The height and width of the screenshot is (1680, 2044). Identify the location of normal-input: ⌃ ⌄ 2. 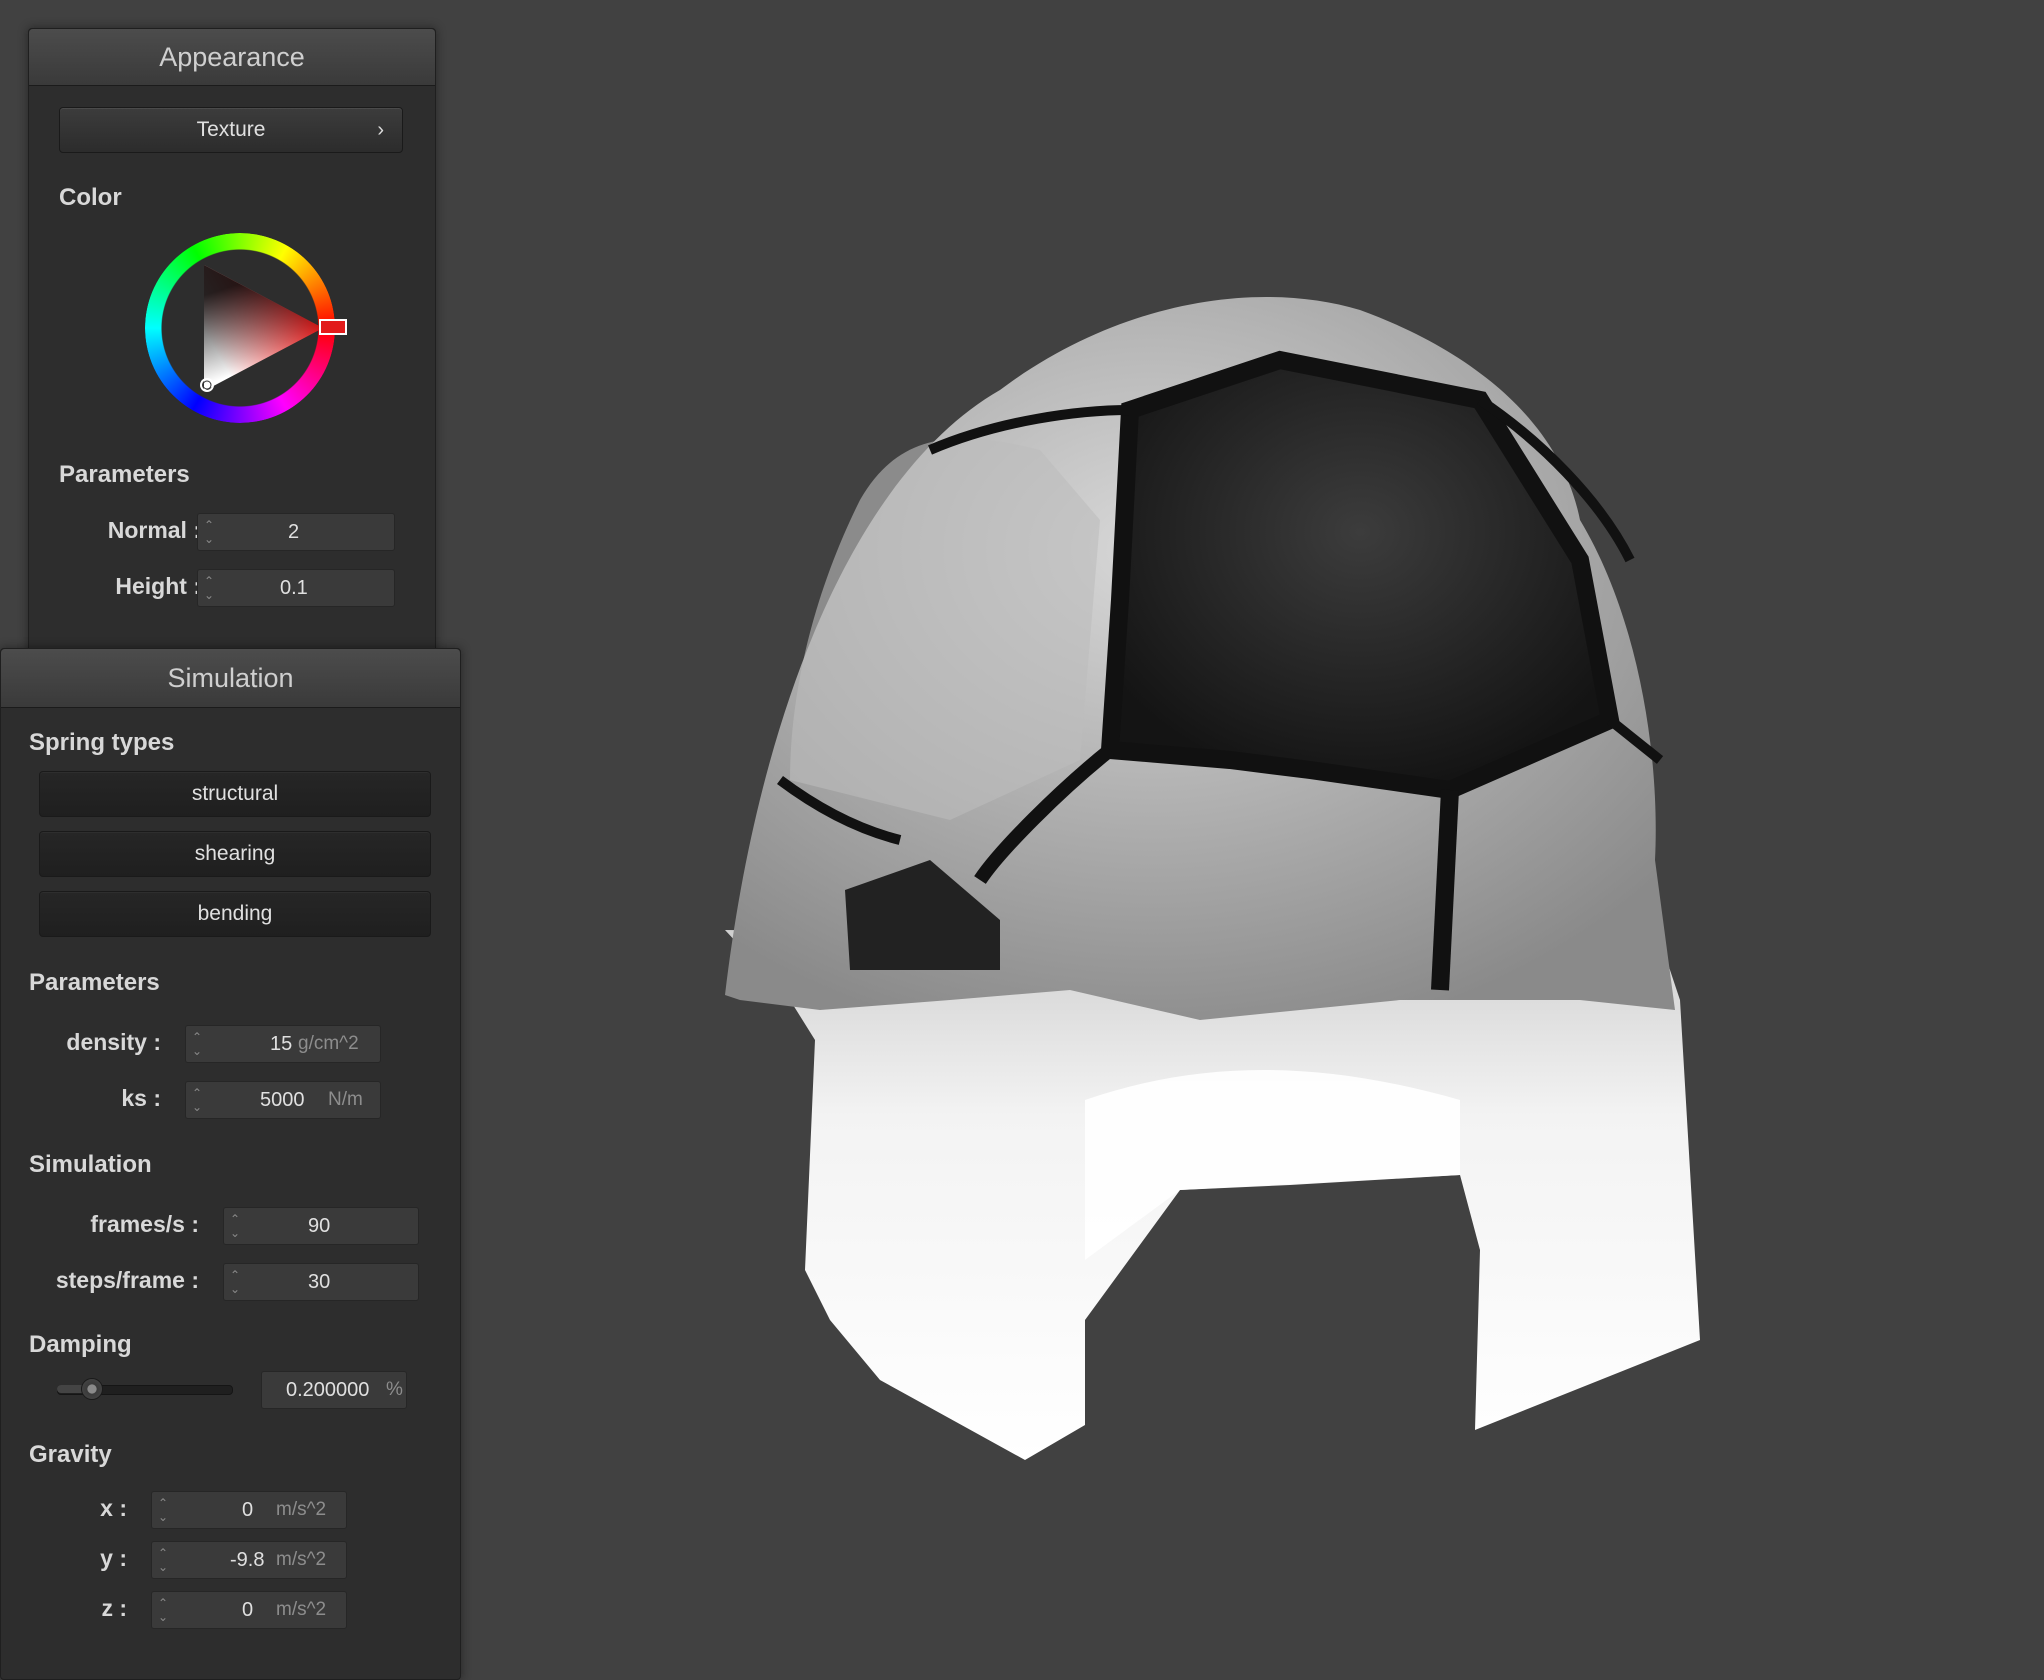
(296, 532).